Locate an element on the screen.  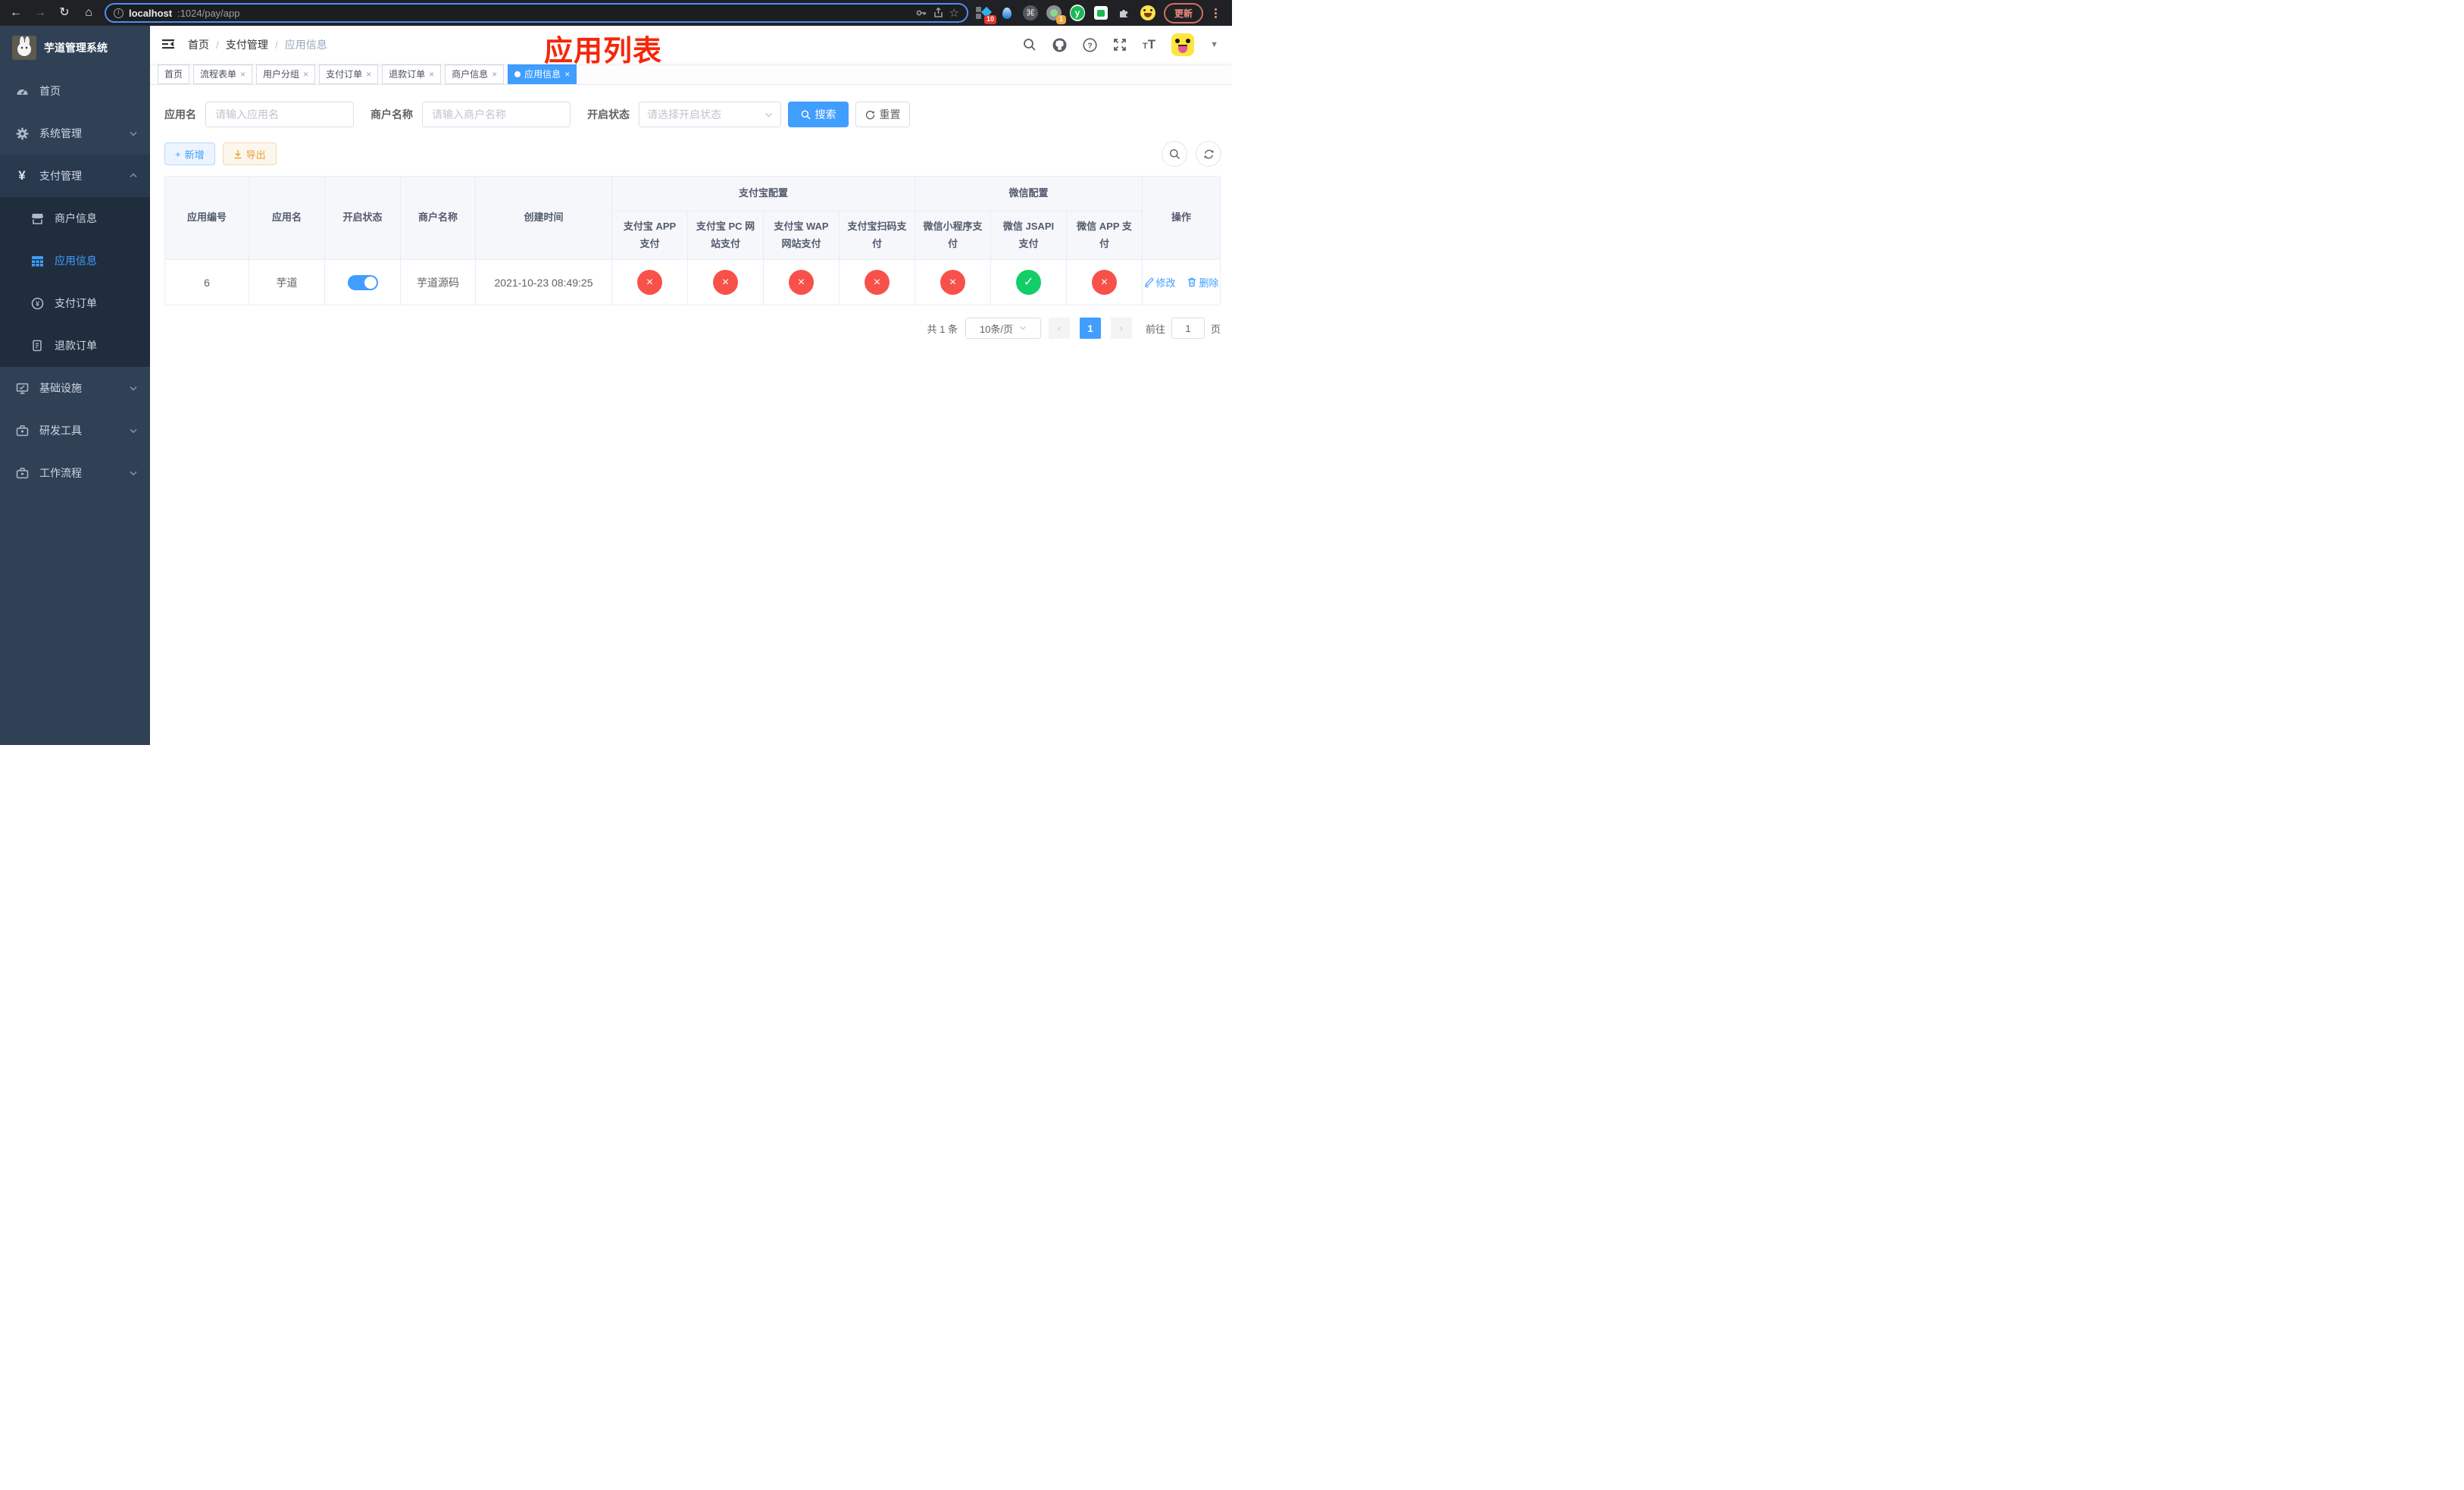
breadcrumb-section: 支付管理 is located at coordinates (246, 45).